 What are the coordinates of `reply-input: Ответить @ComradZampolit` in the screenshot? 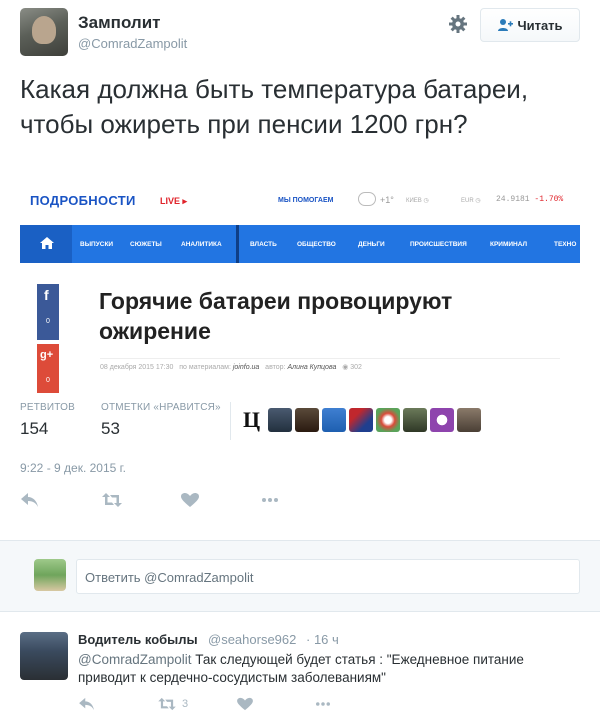 It's located at (328, 576).